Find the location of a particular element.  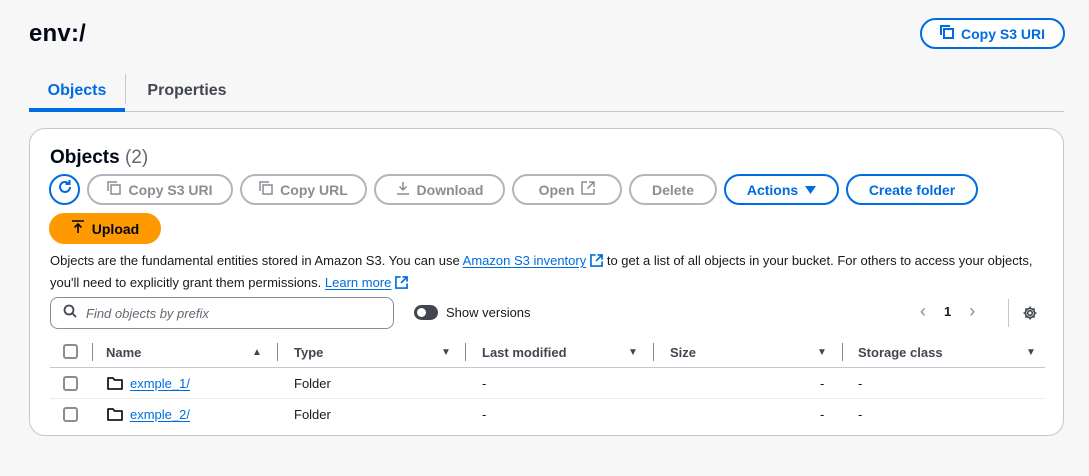

create-folder-label: Create folder is located at coordinates (912, 189).